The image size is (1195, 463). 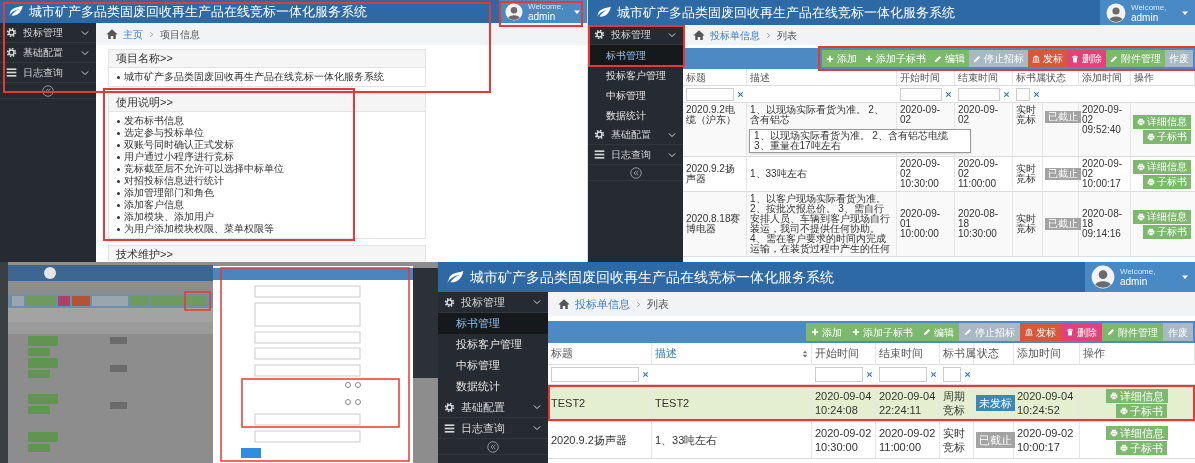 I want to click on table-cell-text: 1、以现场实际看货为准。 2、含有铝芯, so click(x=817, y=115).